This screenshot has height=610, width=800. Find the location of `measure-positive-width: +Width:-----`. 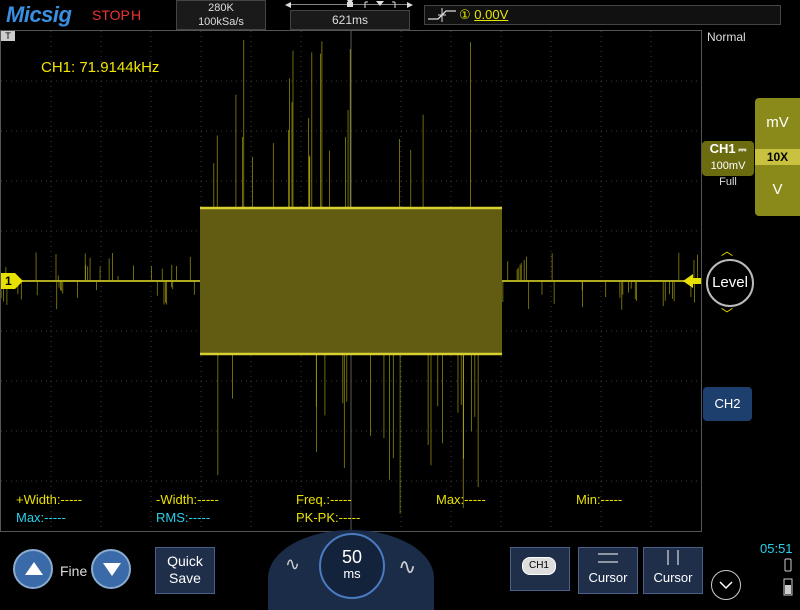

measure-positive-width: +Width:----- is located at coordinates (49, 499).